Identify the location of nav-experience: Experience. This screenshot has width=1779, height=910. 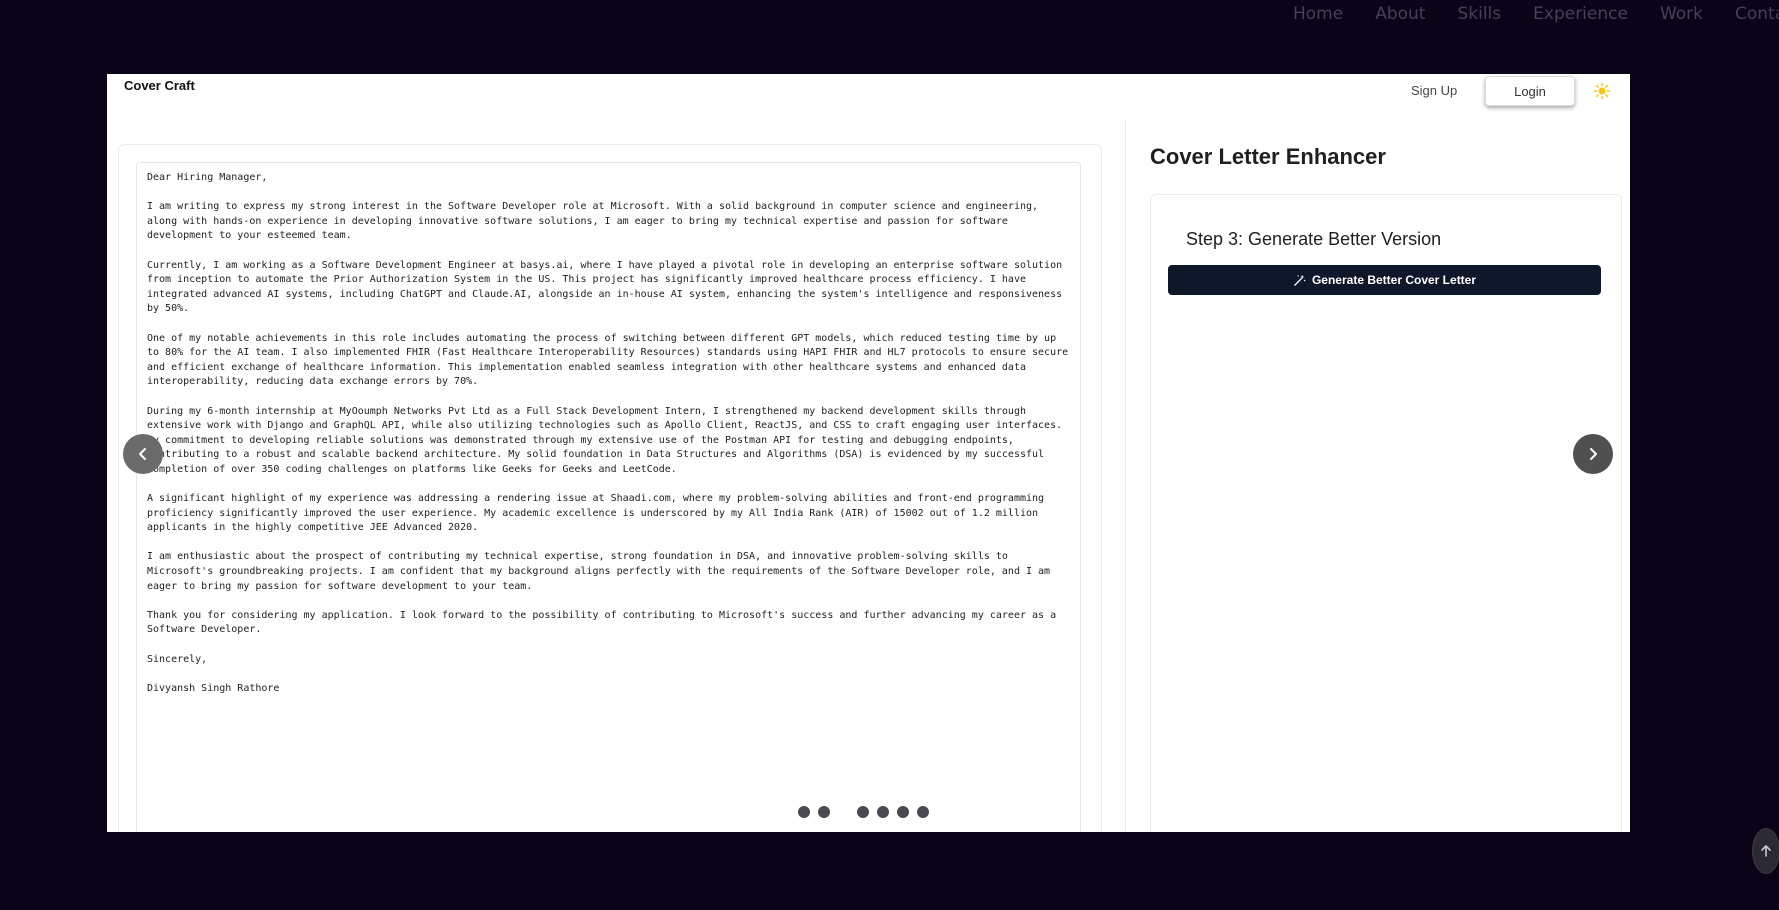
(1580, 14).